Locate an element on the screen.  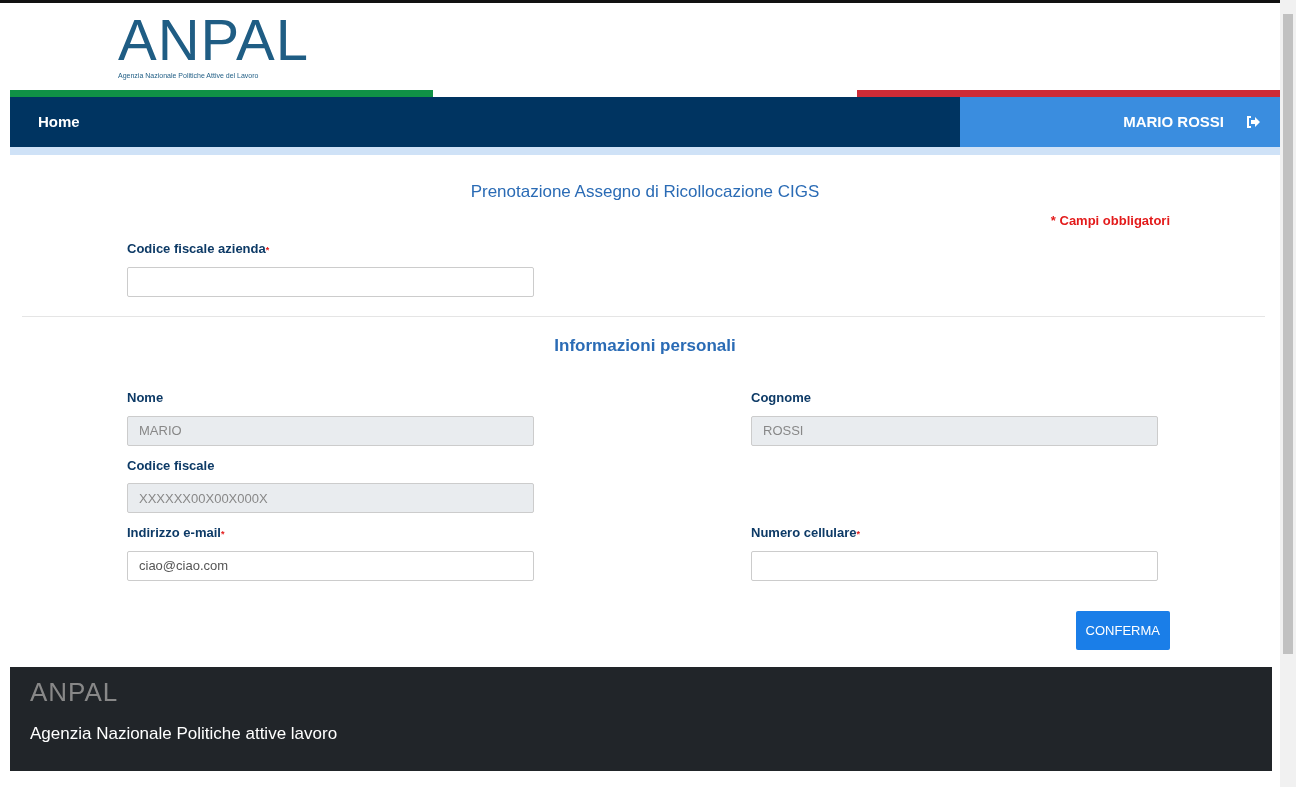
home-link: Home is located at coordinates (59, 122).